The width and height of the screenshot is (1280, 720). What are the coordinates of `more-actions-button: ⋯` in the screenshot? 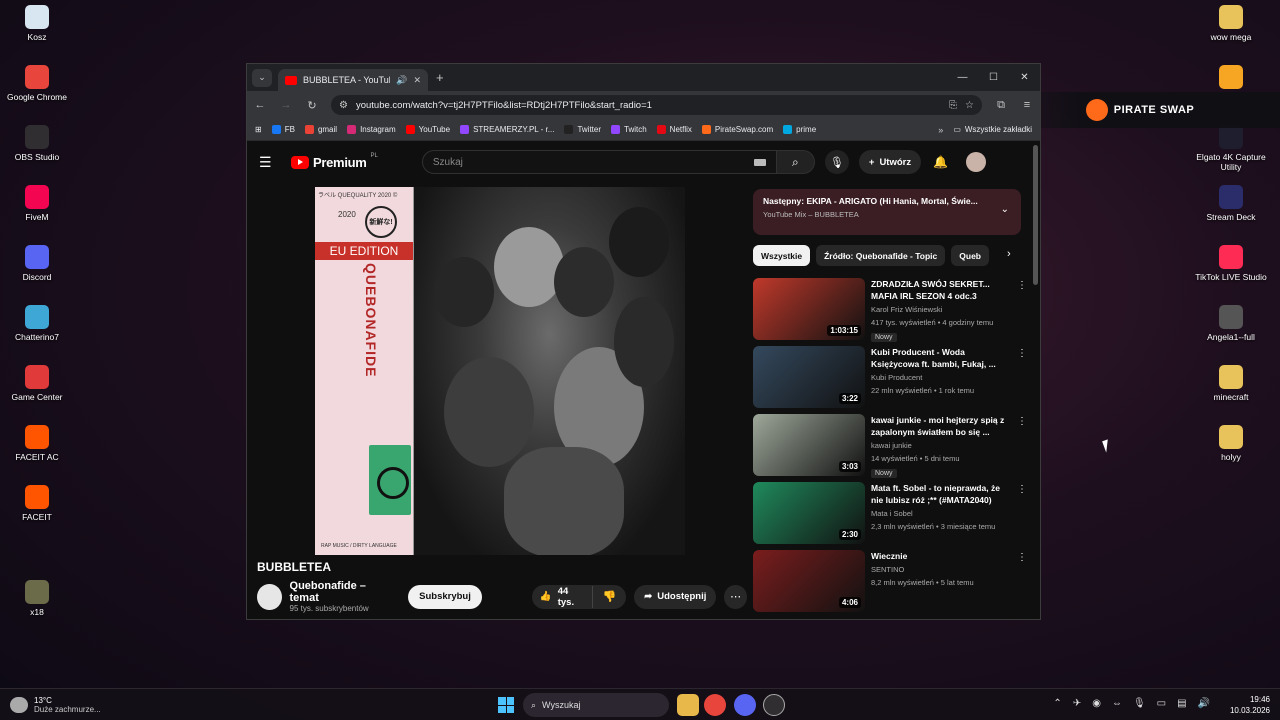 It's located at (735, 596).